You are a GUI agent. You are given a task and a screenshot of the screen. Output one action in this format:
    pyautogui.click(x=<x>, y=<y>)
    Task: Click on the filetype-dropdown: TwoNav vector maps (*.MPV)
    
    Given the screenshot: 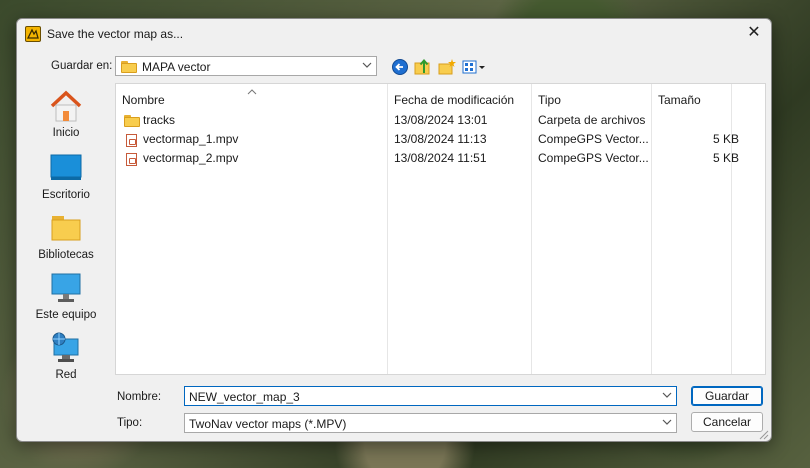 What is the action you would take?
    pyautogui.click(x=430, y=423)
    